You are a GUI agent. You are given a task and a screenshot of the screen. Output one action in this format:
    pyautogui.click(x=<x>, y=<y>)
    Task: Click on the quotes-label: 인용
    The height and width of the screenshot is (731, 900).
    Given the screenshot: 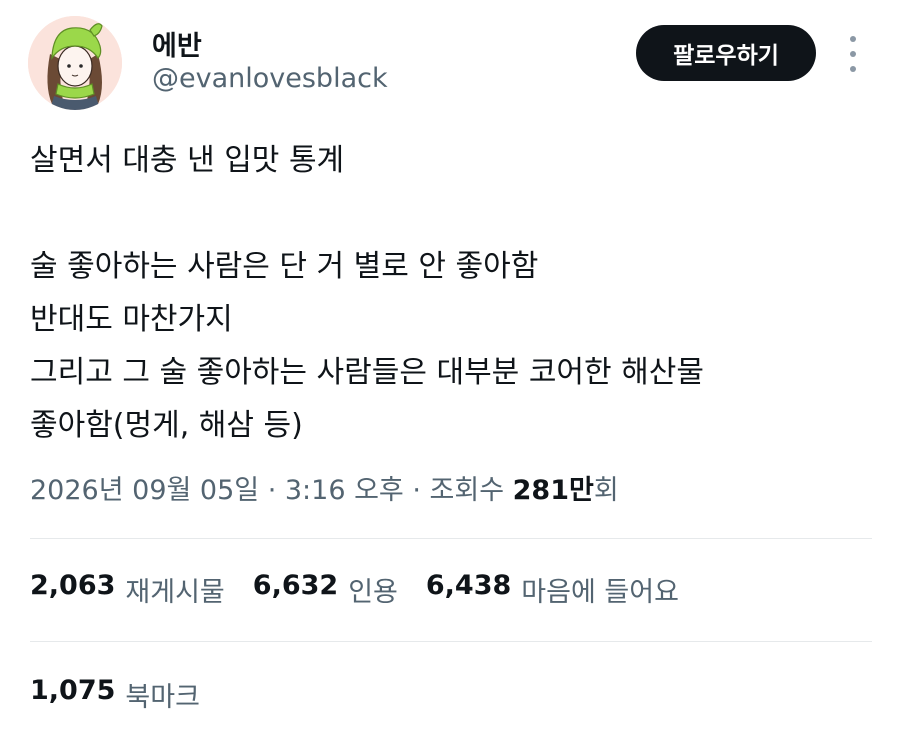 What is the action you would take?
    pyautogui.click(x=373, y=592)
    